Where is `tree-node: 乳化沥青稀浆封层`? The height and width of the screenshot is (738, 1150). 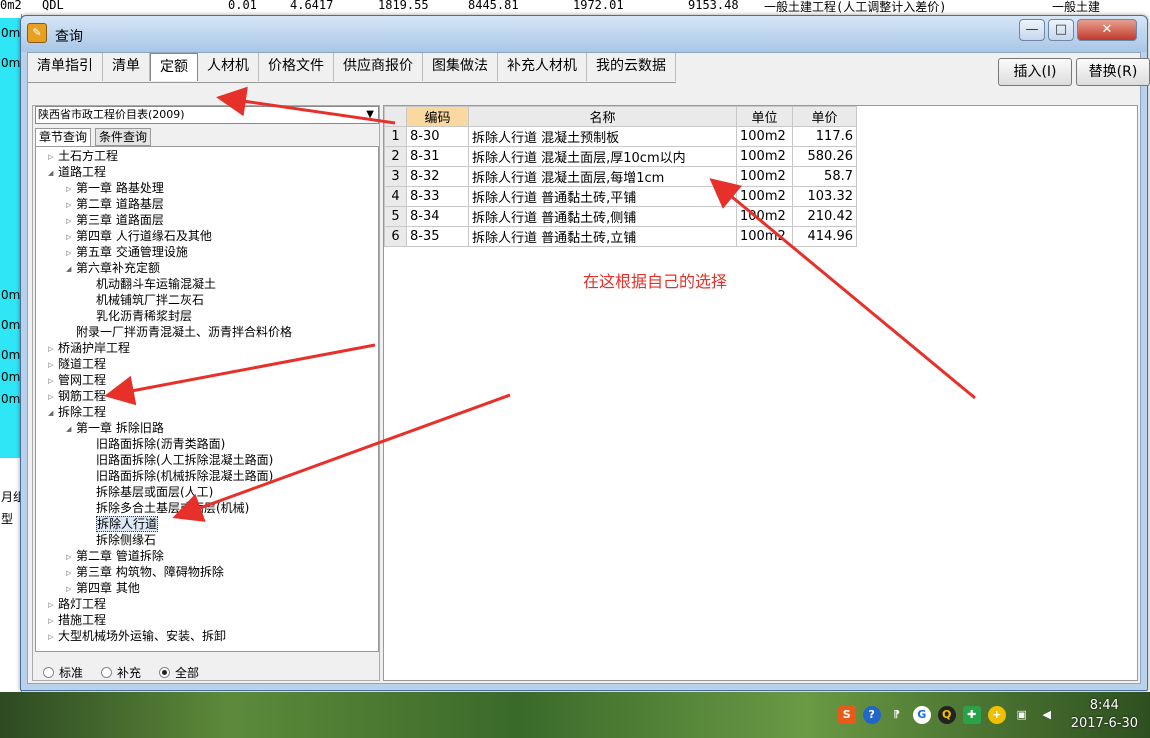
tree-node: 乳化沥青稀浆封层 is located at coordinates (139, 316).